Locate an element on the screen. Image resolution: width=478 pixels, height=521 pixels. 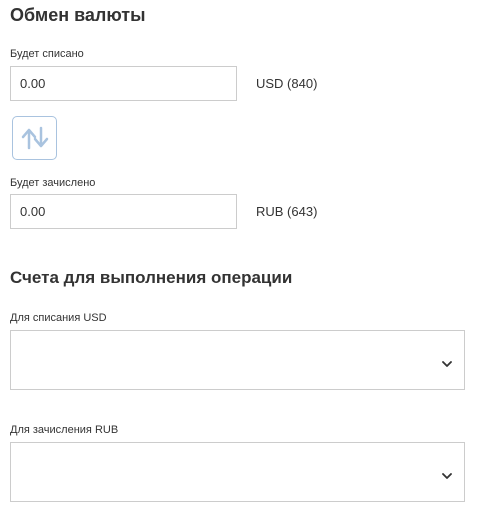
debit-currency-code: USD (840) is located at coordinates (287, 83).